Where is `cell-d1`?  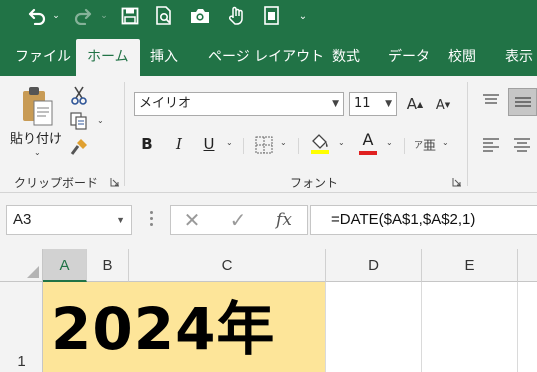 cell-d1 is located at coordinates (374, 327).